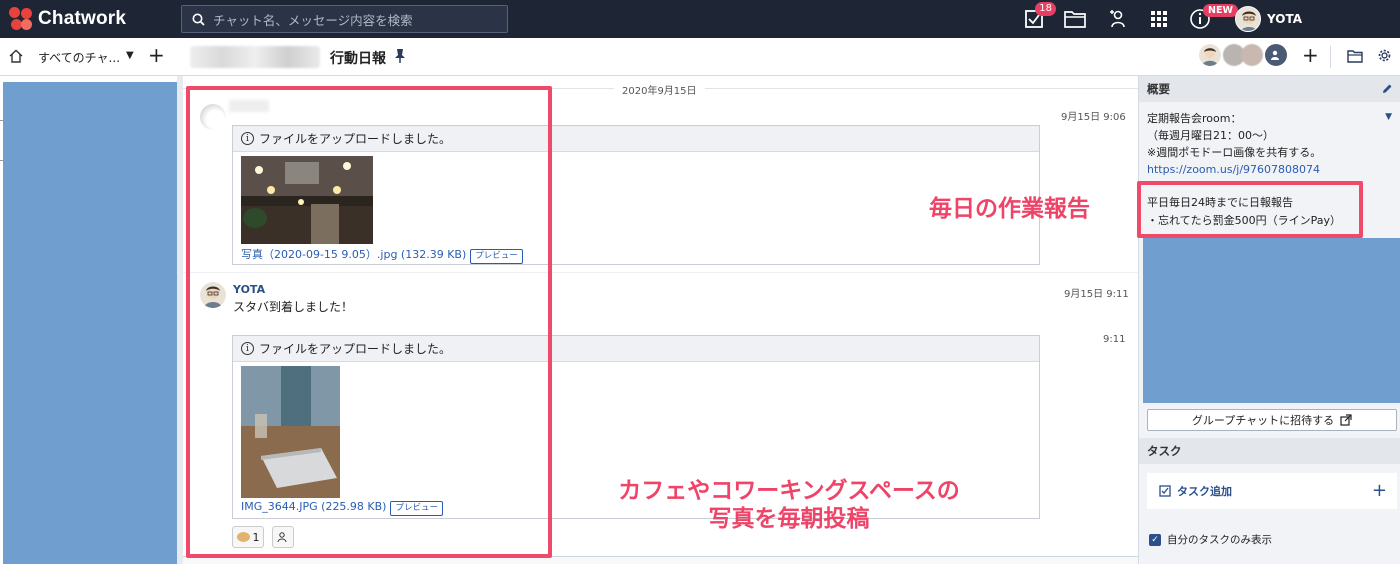 The height and width of the screenshot is (564, 1400). I want to click on annotation-line: カフェやコワーキングスペースの, so click(789, 491).